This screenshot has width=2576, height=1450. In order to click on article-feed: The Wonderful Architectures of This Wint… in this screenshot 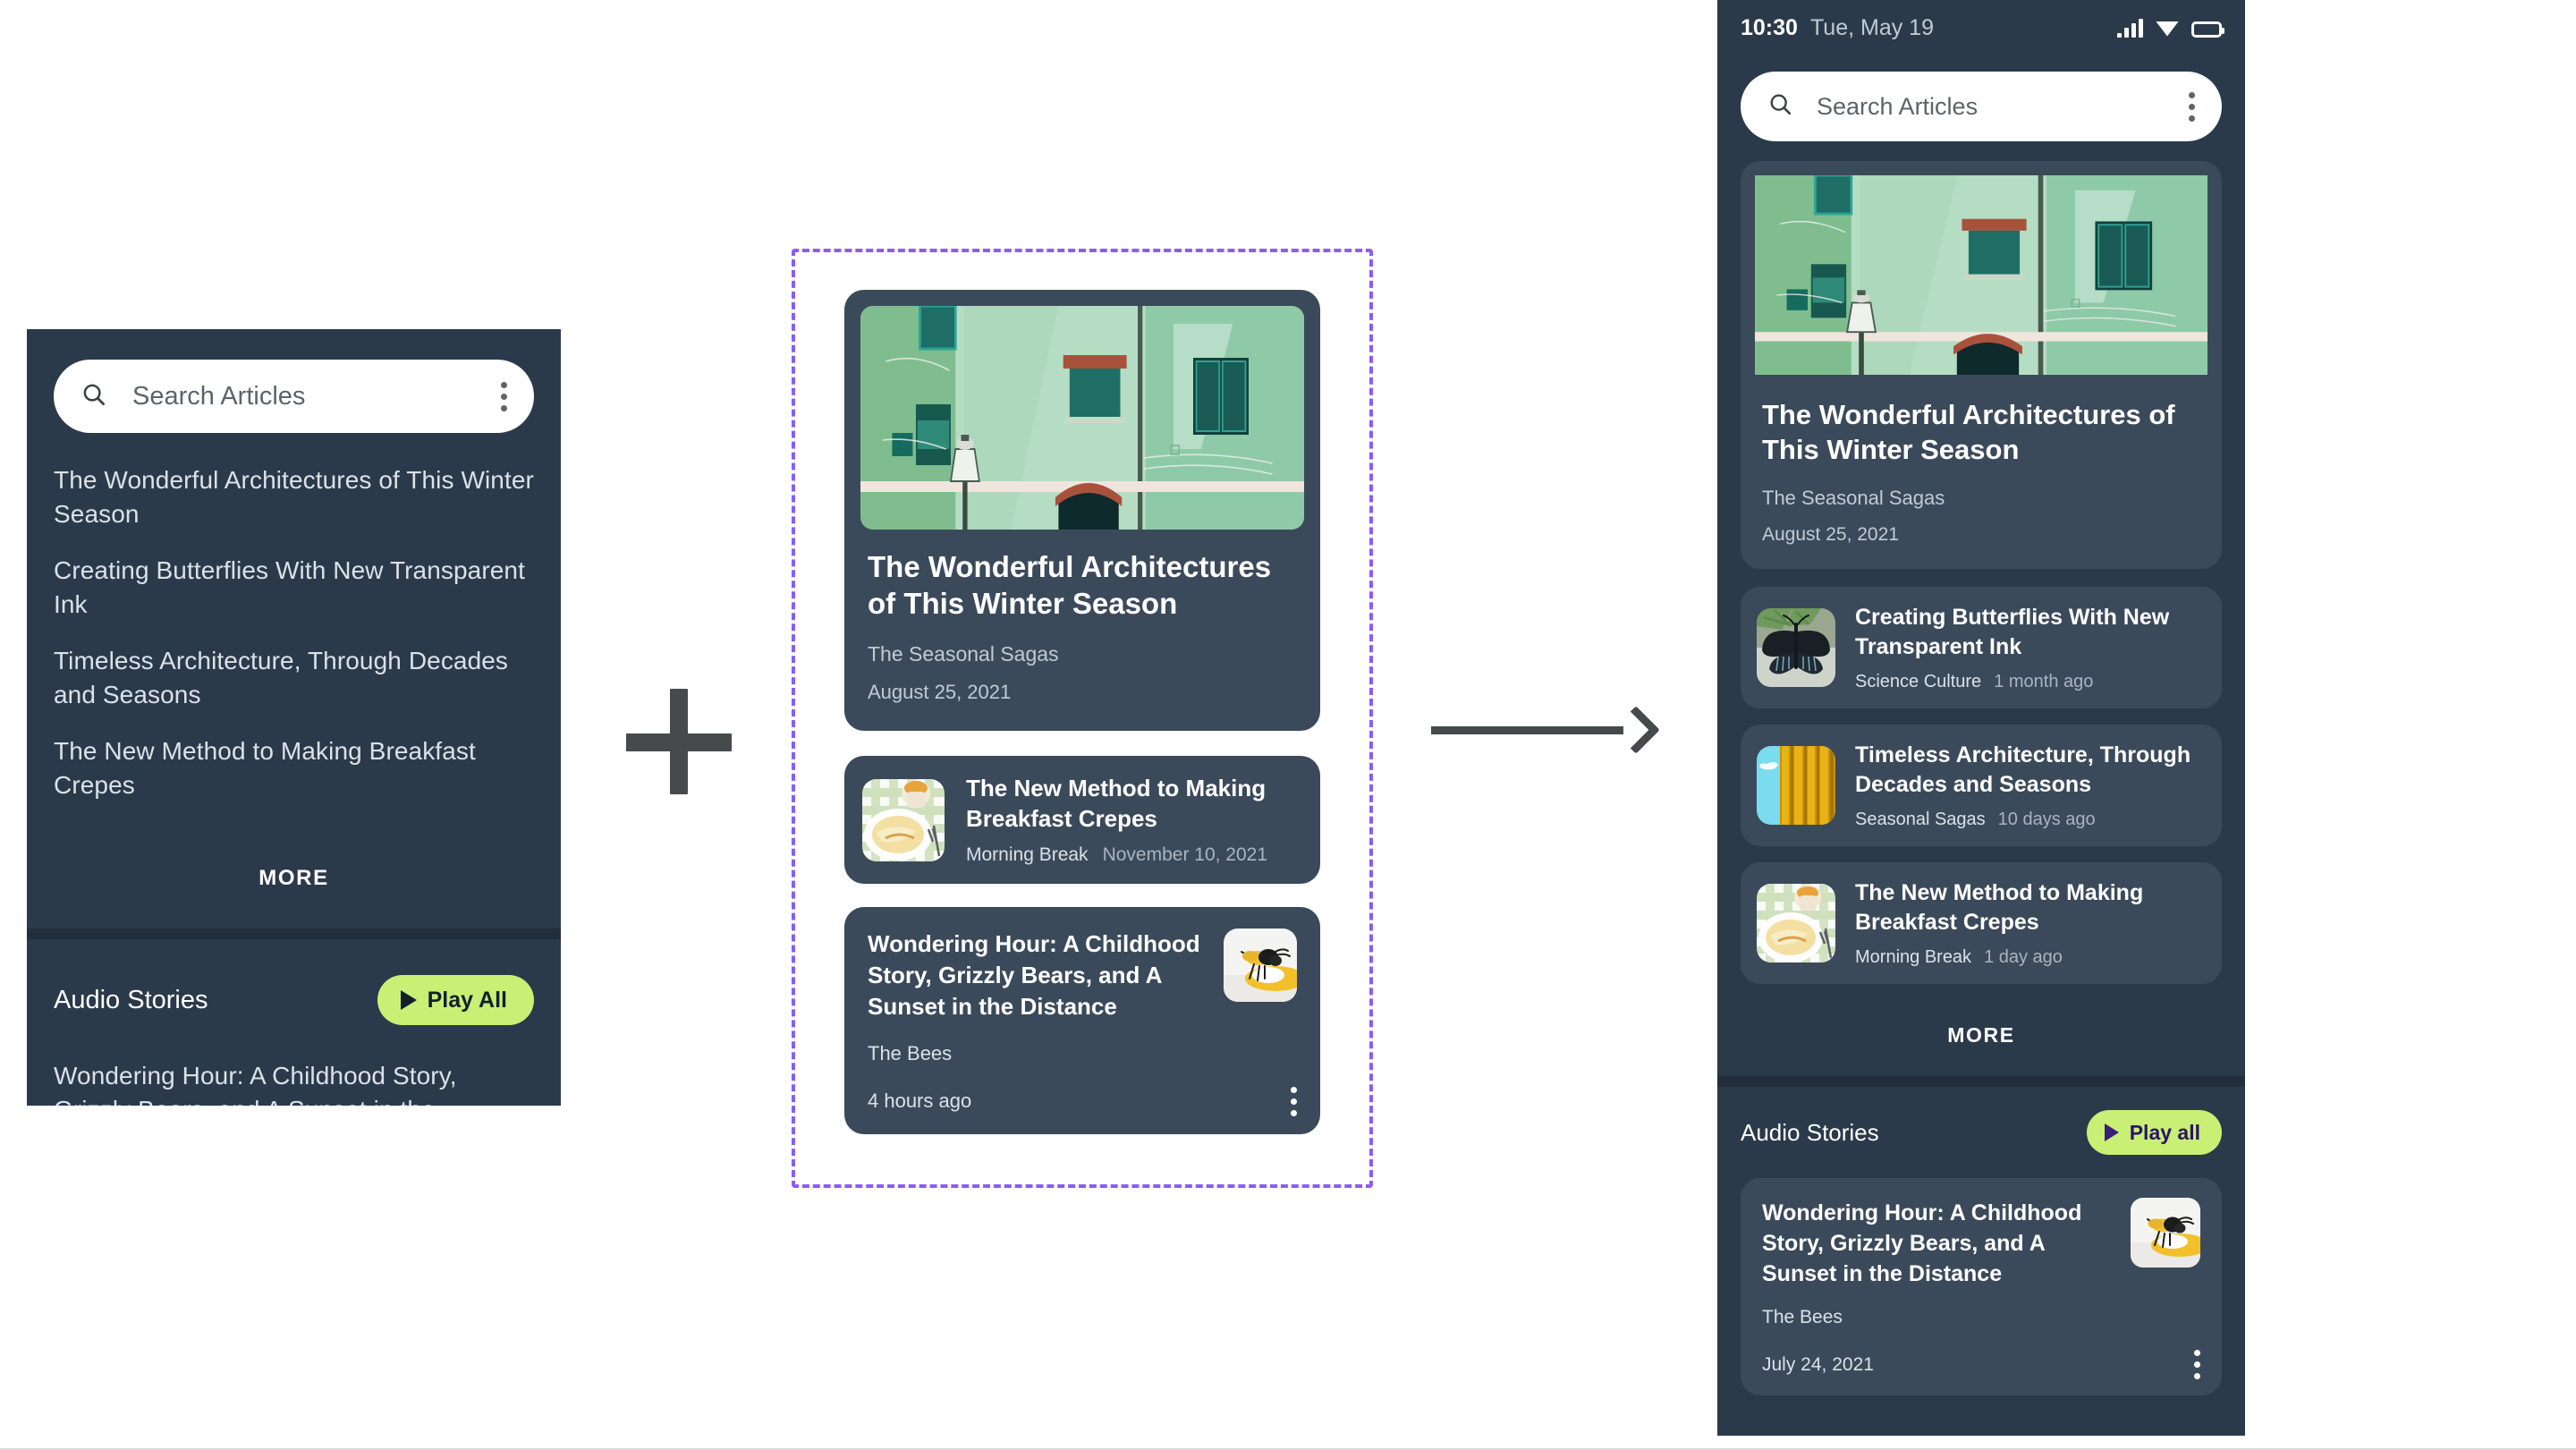, I will do `click(1981, 618)`.